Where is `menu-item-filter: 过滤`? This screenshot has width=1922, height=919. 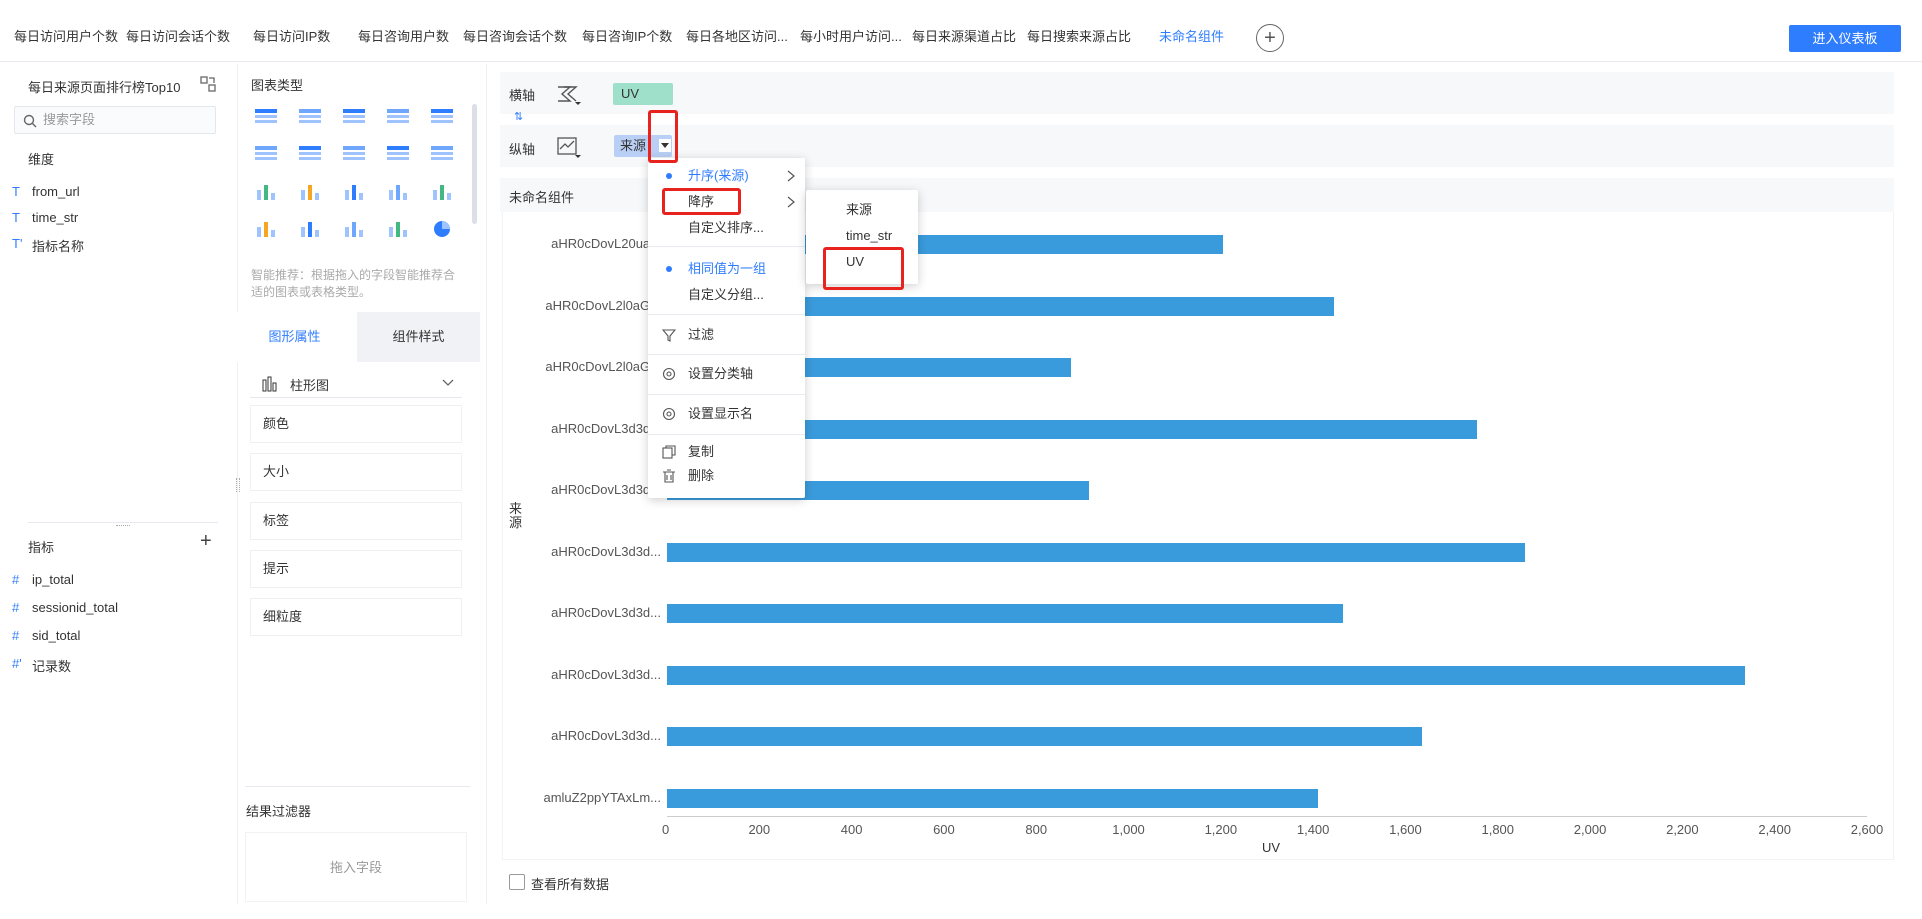
menu-item-filter: 过滤 is located at coordinates (726, 335).